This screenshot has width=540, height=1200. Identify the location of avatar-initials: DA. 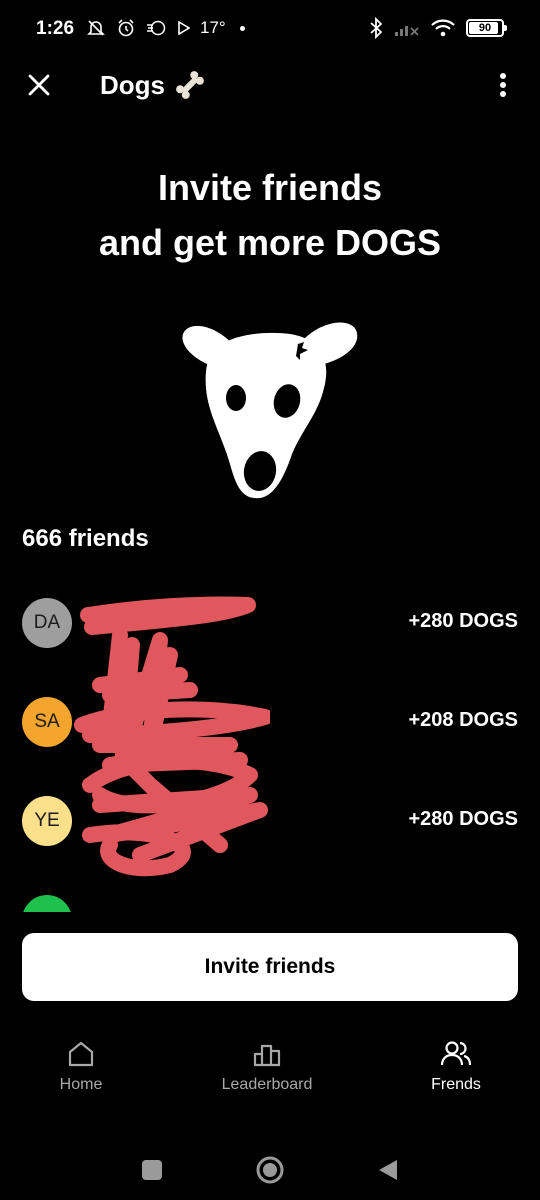
(47, 622).